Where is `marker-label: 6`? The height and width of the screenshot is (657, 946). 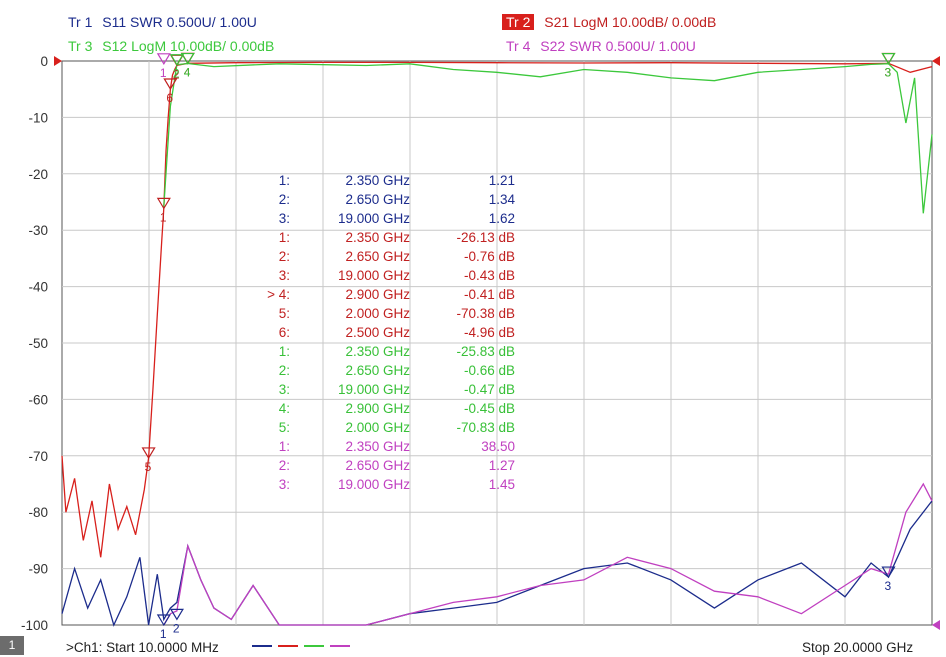
marker-label: 6 is located at coordinates (169, 98).